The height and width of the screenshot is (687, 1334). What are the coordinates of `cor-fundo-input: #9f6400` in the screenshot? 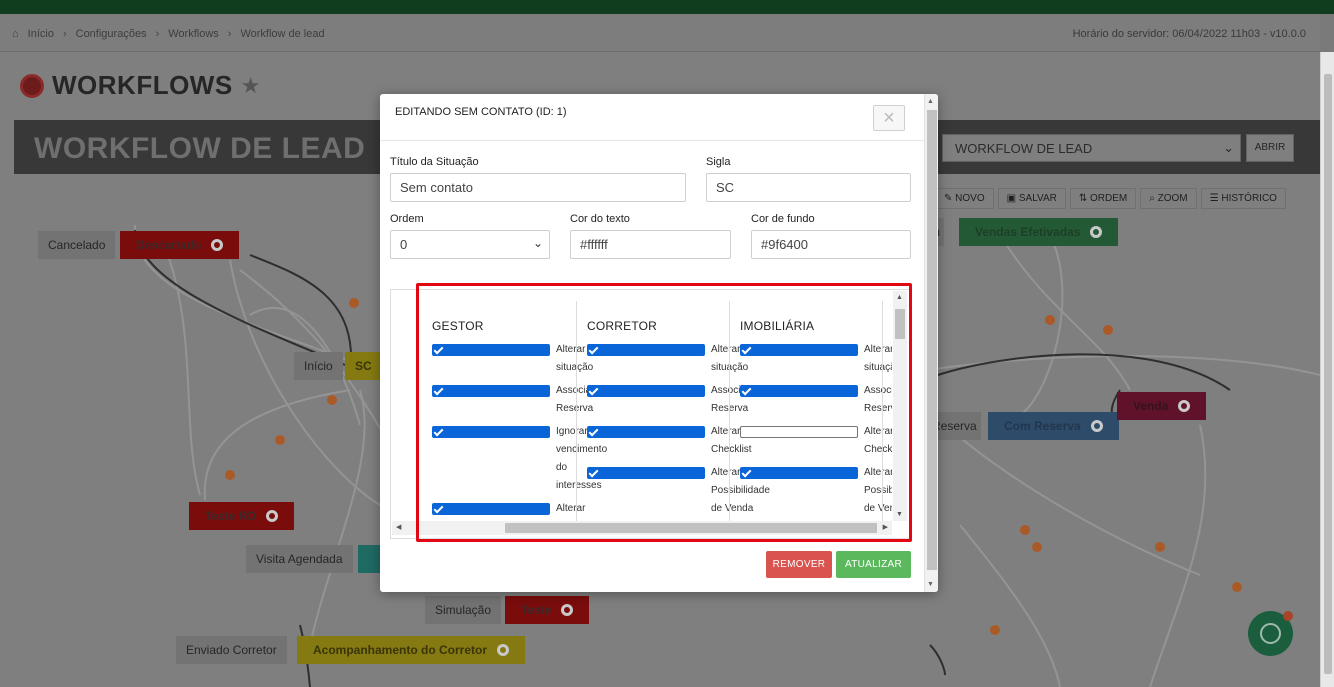 It's located at (831, 244).